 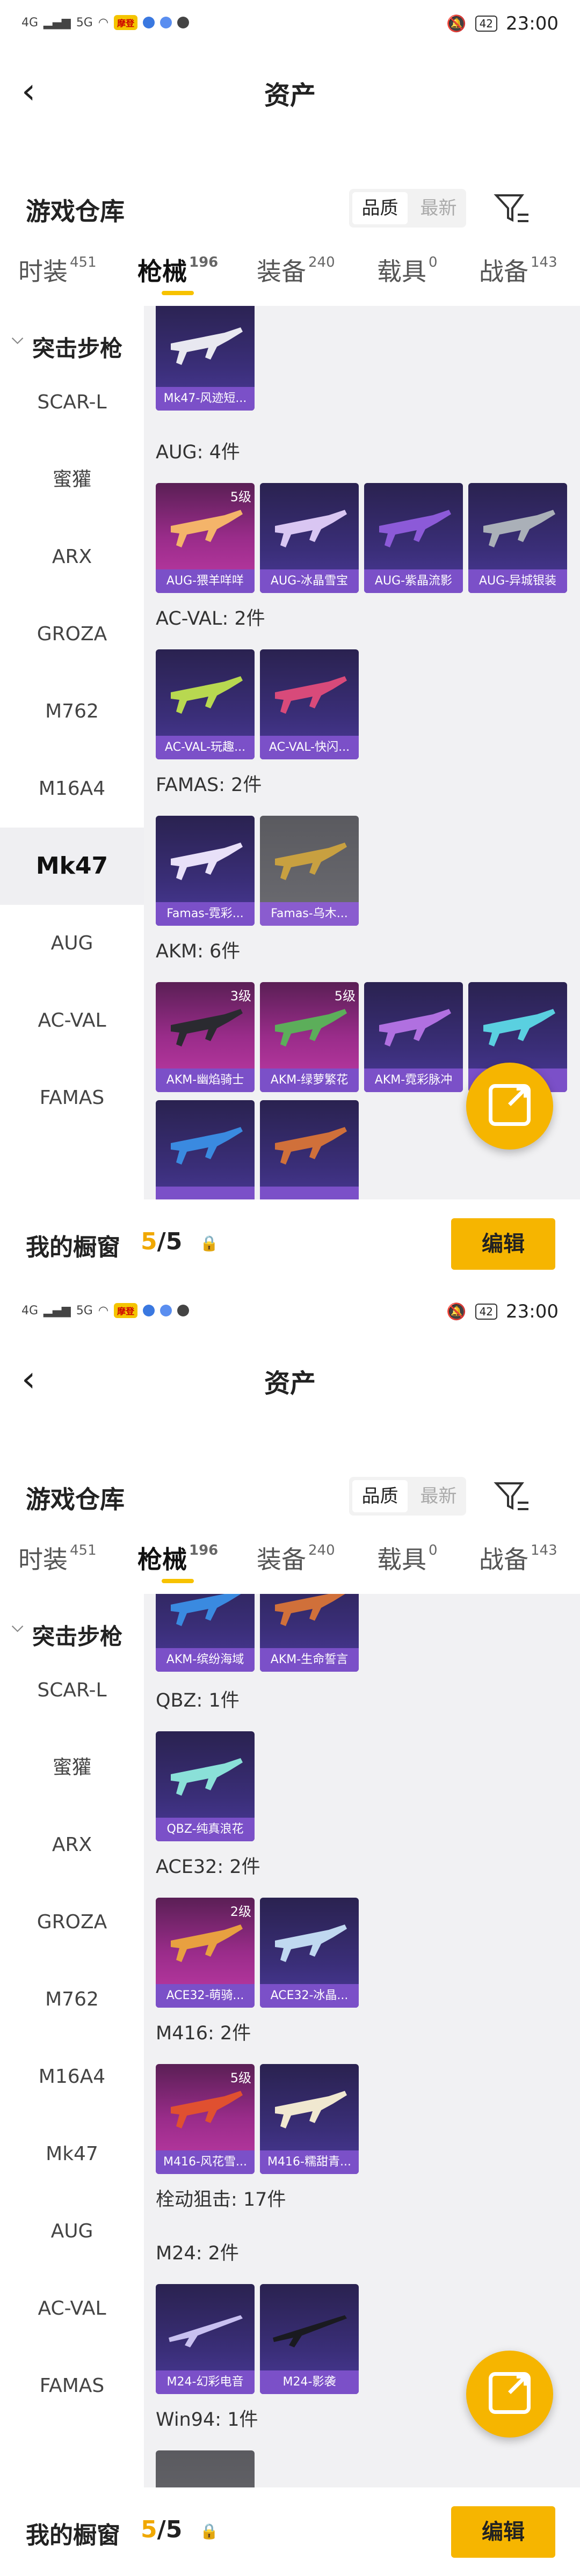 I want to click on item-card: 3级 AKM-幽焰骑士, so click(x=205, y=1037).